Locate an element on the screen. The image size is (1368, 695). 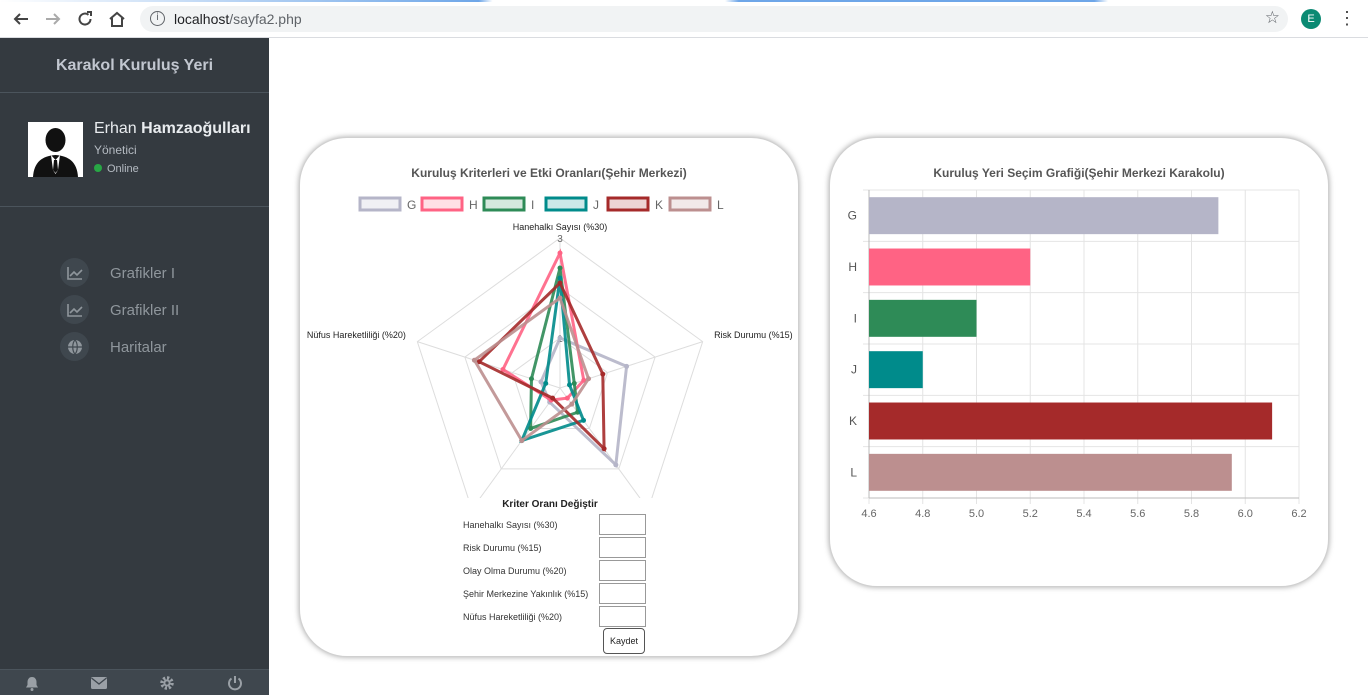
sidebar-item-grafikler-1: Grafikler I is located at coordinates (134, 272).